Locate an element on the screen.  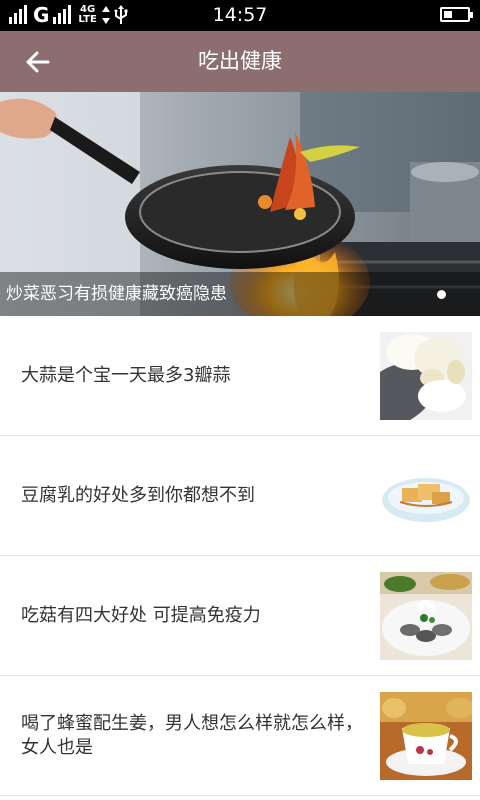
clock: 14:57 is located at coordinates (240, 15).